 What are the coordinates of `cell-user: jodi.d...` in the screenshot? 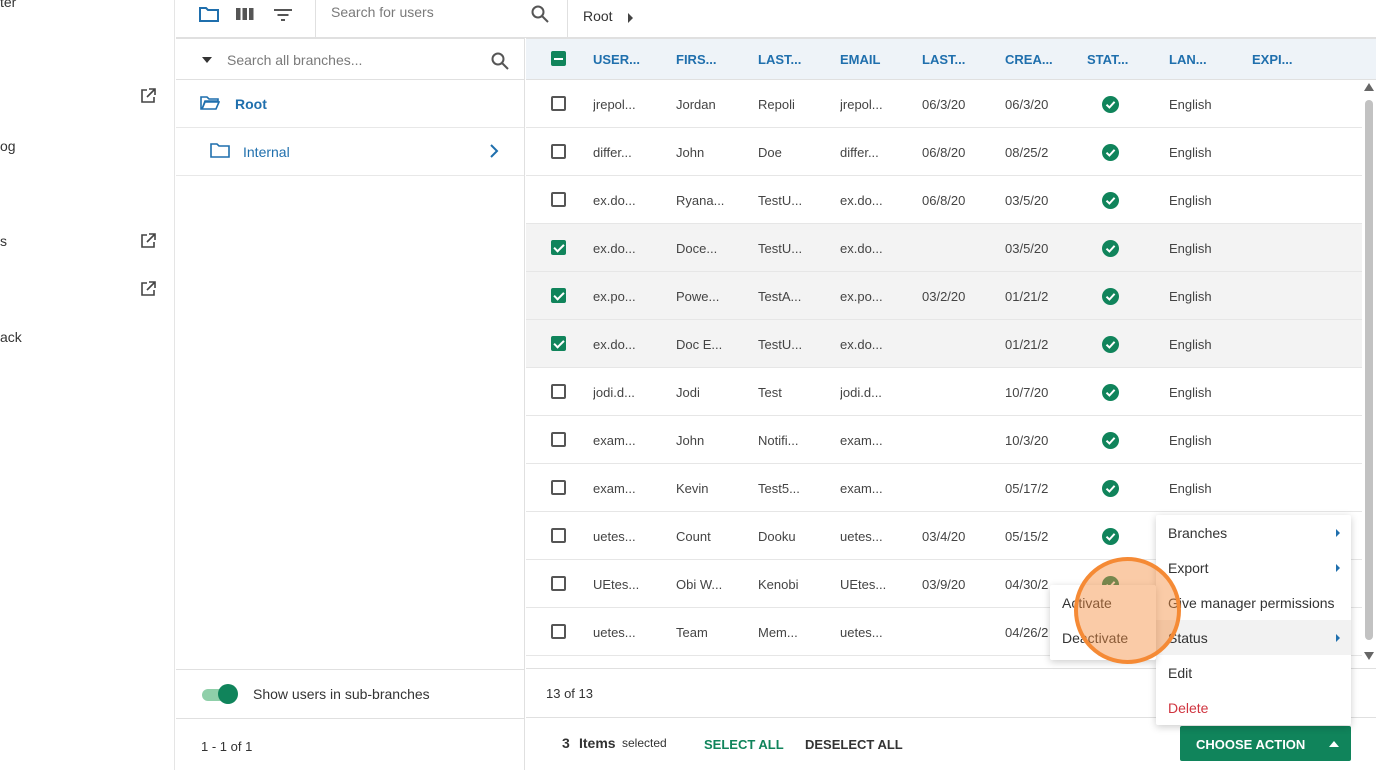 It's located at (614, 392).